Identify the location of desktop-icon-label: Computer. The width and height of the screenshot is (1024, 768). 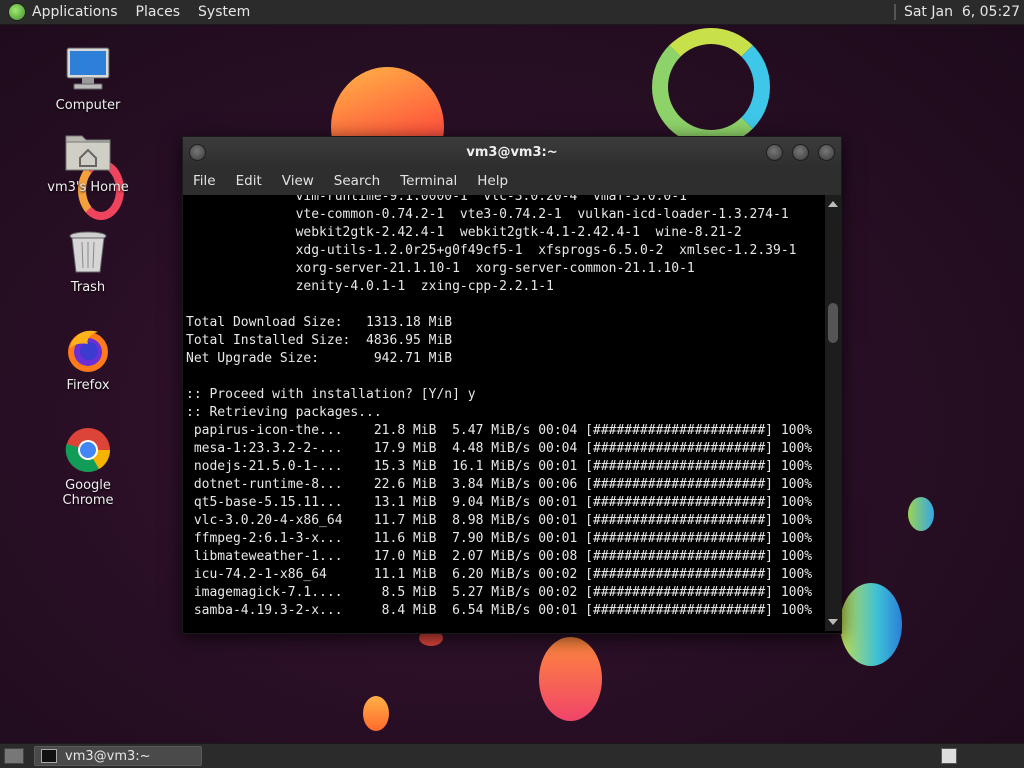
(88, 105).